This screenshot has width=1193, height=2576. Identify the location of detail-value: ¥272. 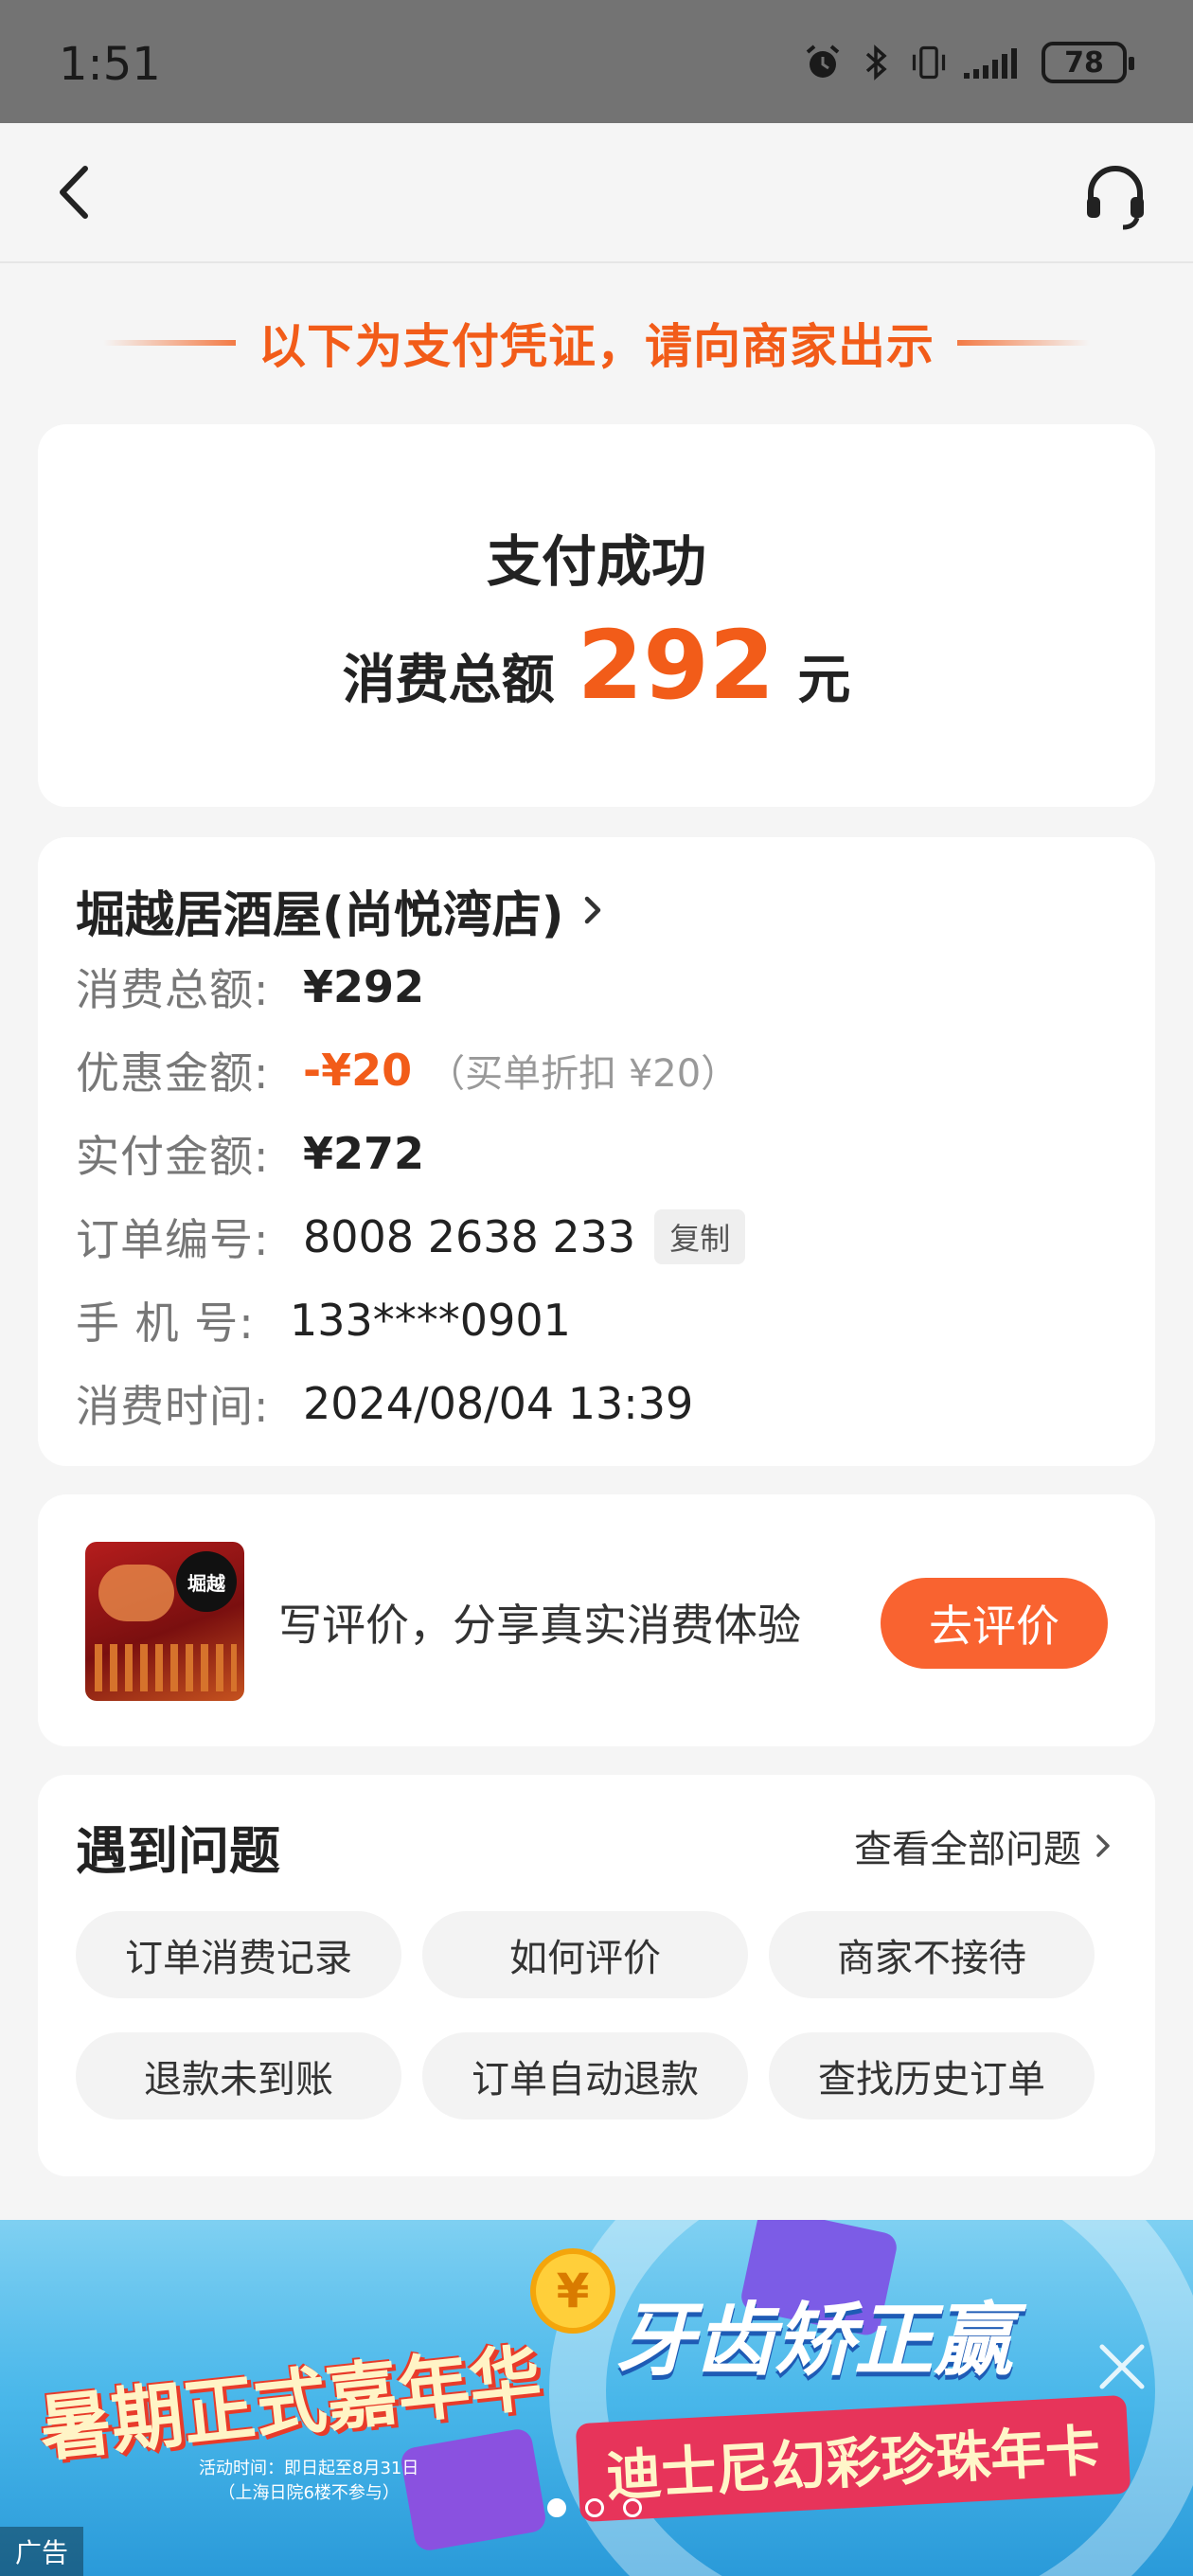
(364, 1153).